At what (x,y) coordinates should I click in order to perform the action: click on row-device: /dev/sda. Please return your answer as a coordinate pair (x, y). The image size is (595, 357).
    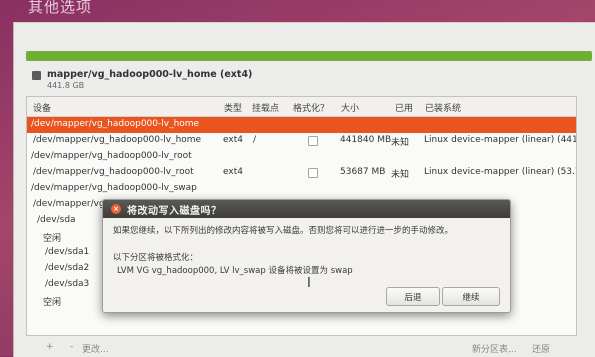
    Looking at the image, I should click on (56, 220).